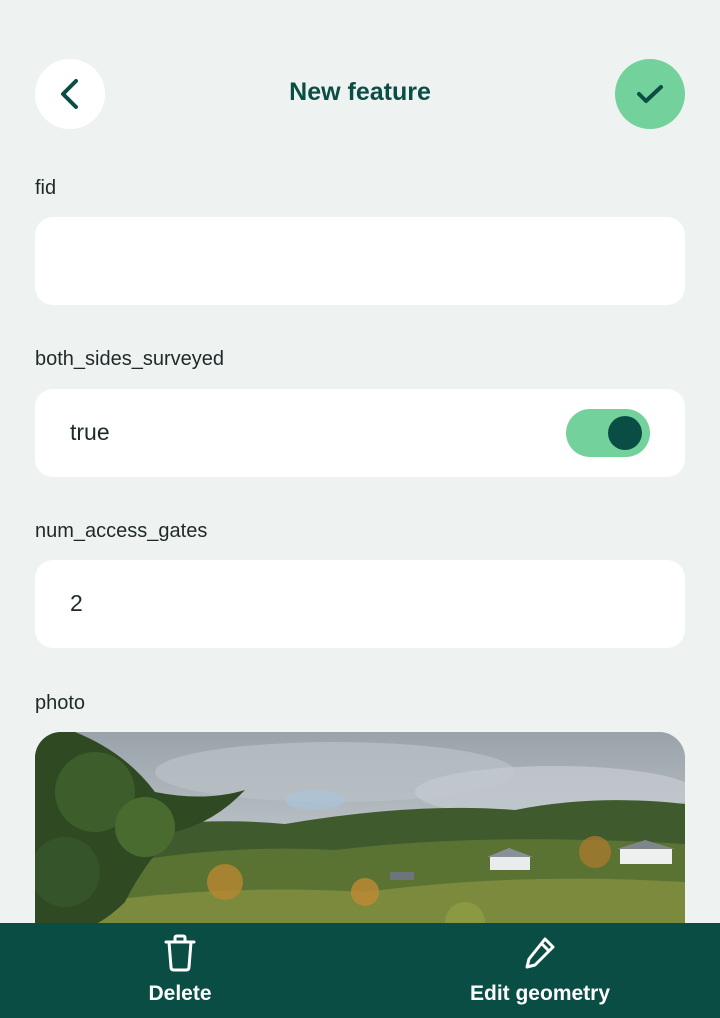 This screenshot has width=720, height=1018. Describe the element at coordinates (180, 993) in the screenshot. I see `delete-label: Delete` at that location.